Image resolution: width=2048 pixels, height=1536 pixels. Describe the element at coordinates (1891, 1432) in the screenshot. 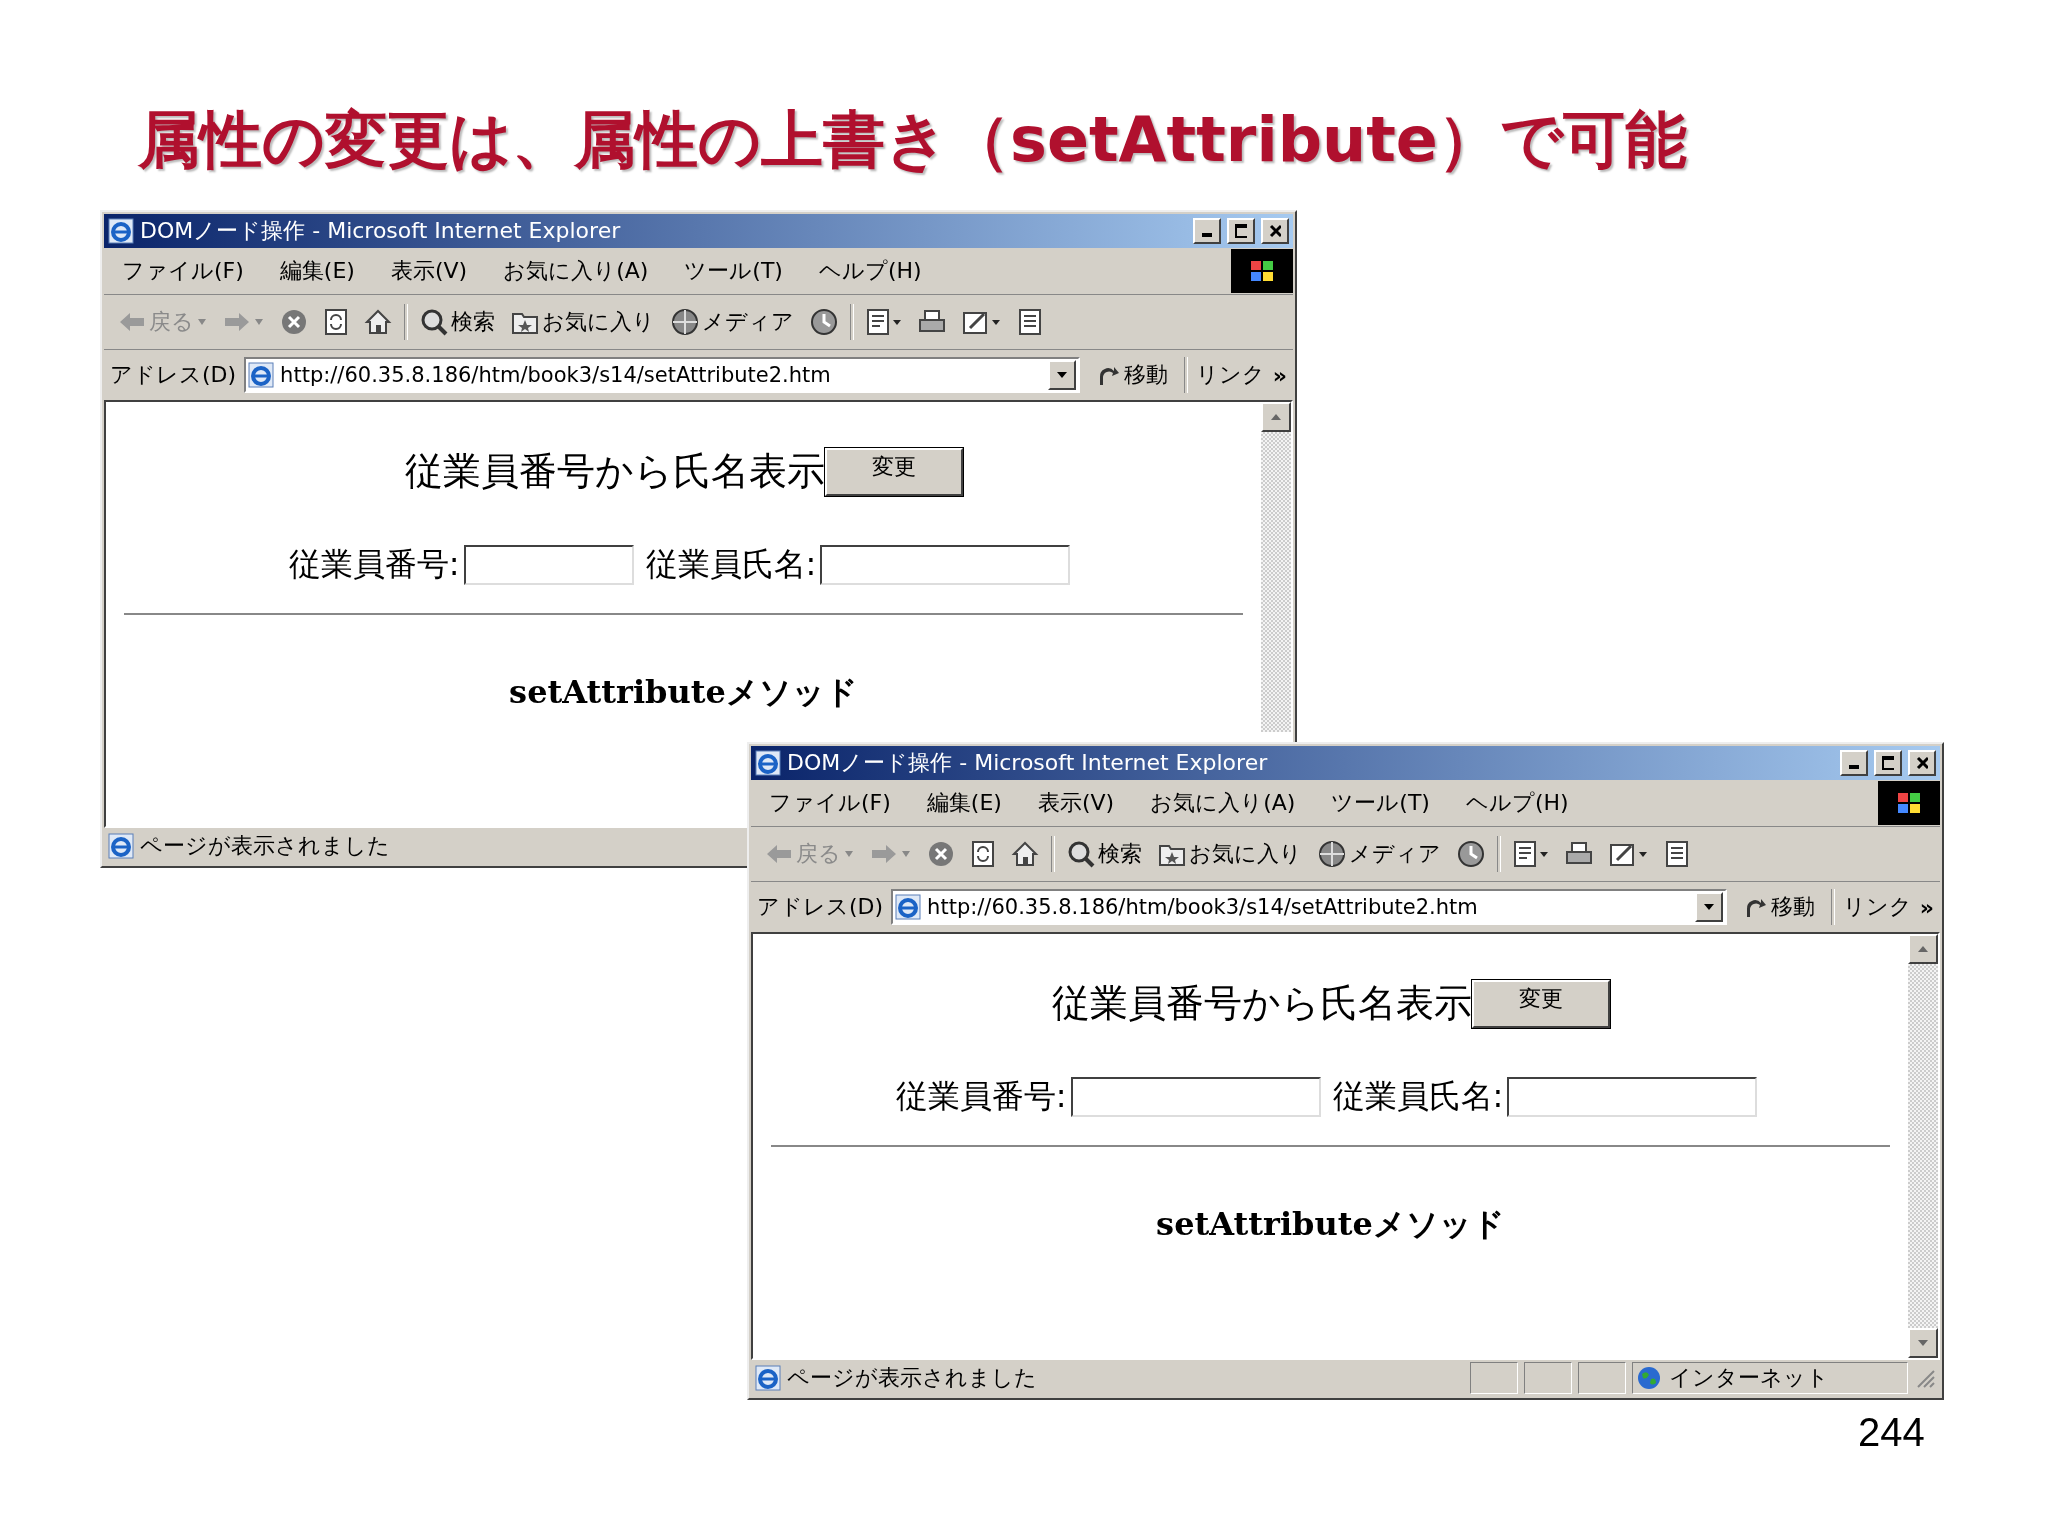

I see `page-number: 244` at that location.